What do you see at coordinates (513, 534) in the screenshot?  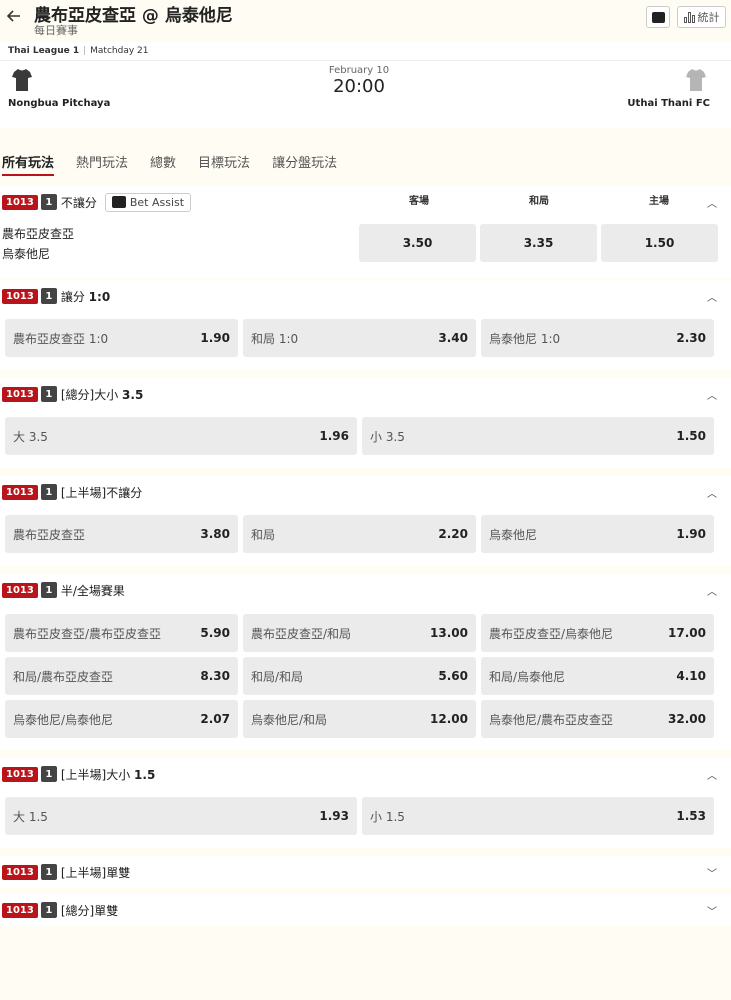 I see `odds-label: 烏泰他尼` at bounding box center [513, 534].